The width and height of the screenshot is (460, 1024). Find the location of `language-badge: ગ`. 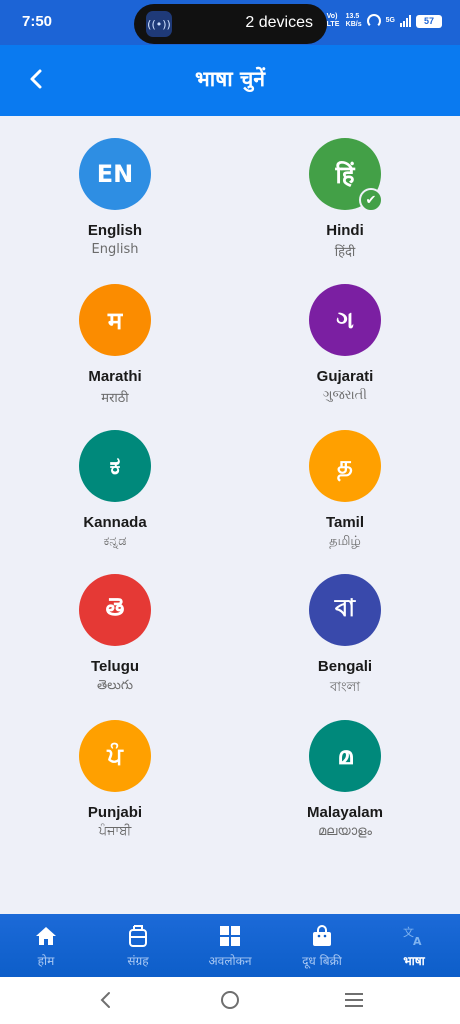

language-badge: ગ is located at coordinates (345, 320).